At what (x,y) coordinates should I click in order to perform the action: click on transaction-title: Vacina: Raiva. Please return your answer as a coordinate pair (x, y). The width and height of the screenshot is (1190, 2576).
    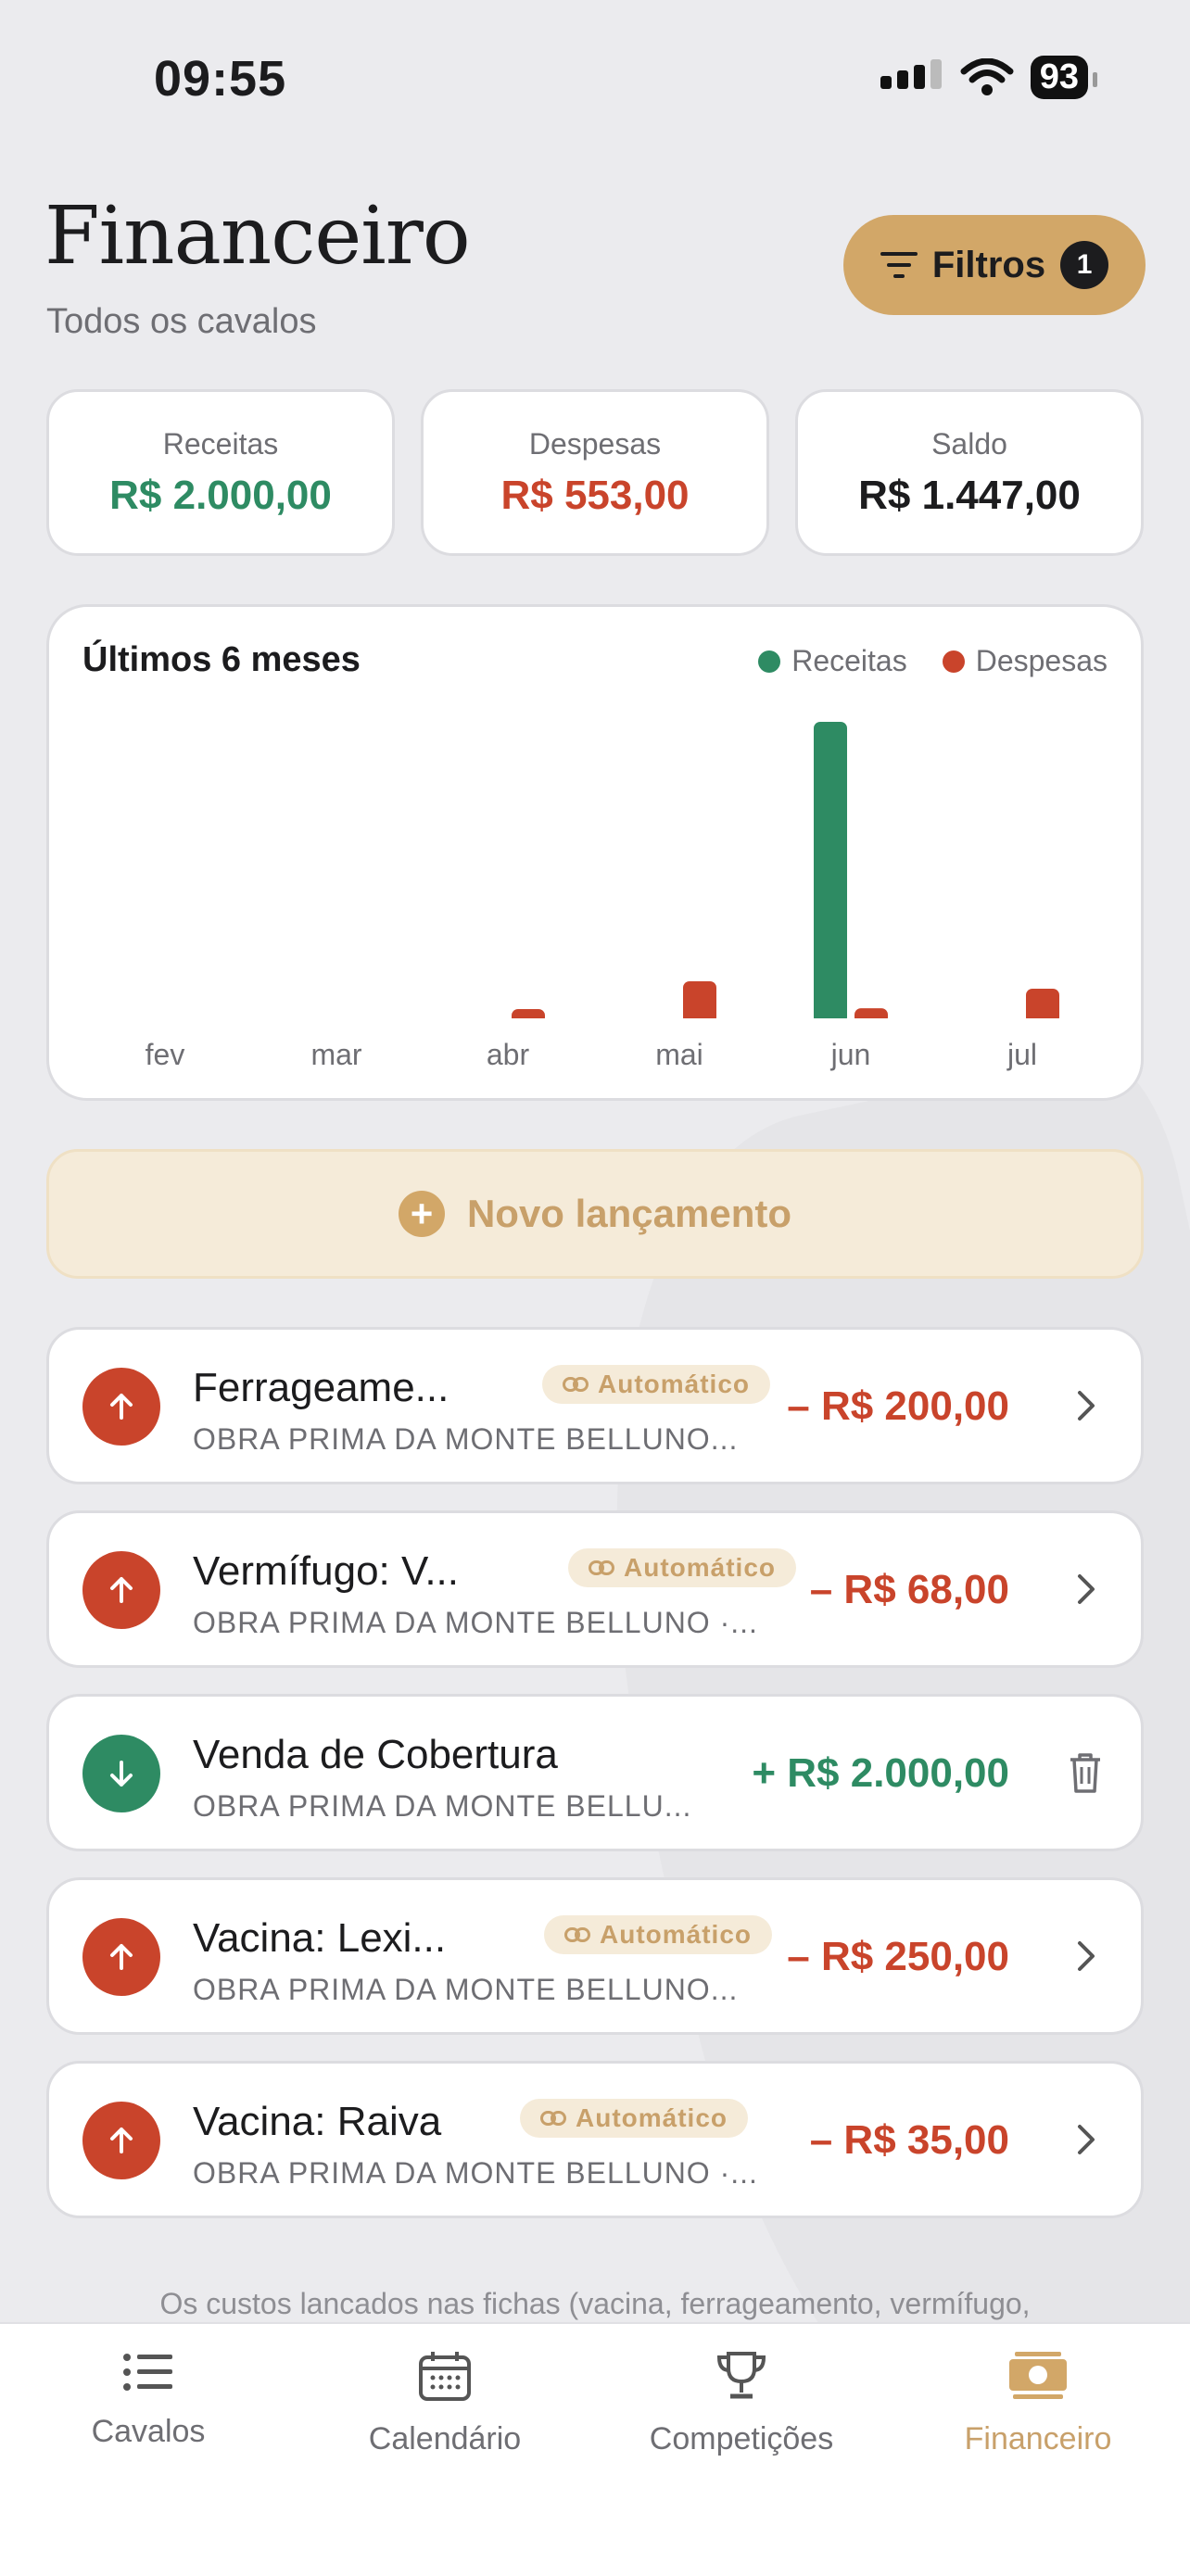
    Looking at the image, I should click on (317, 2121).